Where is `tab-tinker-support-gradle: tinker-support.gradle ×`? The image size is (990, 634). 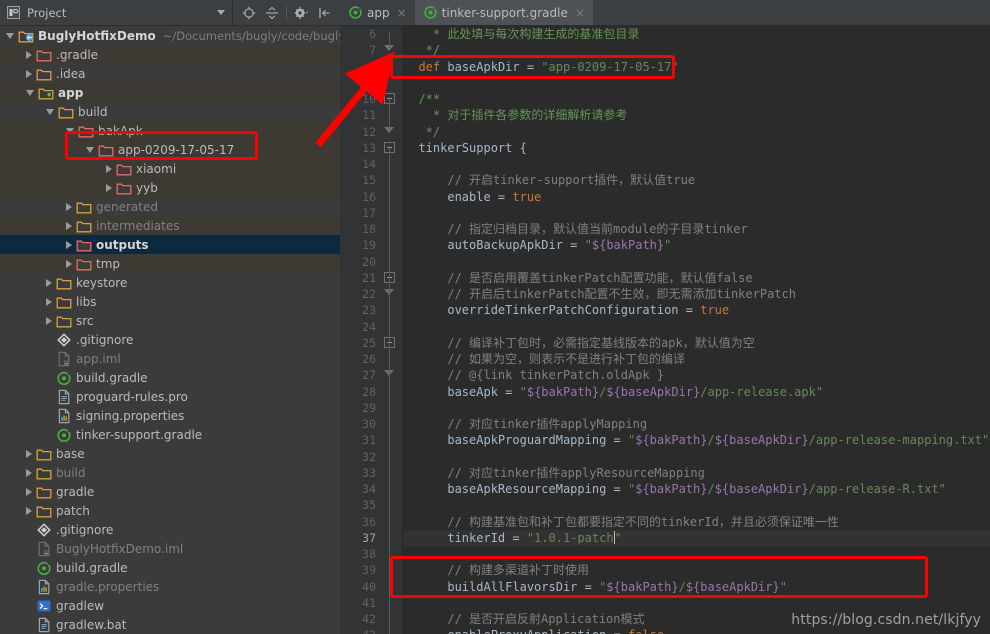
tab-tinker-support-gradle: tinker-support.gradle × is located at coordinates (503, 12).